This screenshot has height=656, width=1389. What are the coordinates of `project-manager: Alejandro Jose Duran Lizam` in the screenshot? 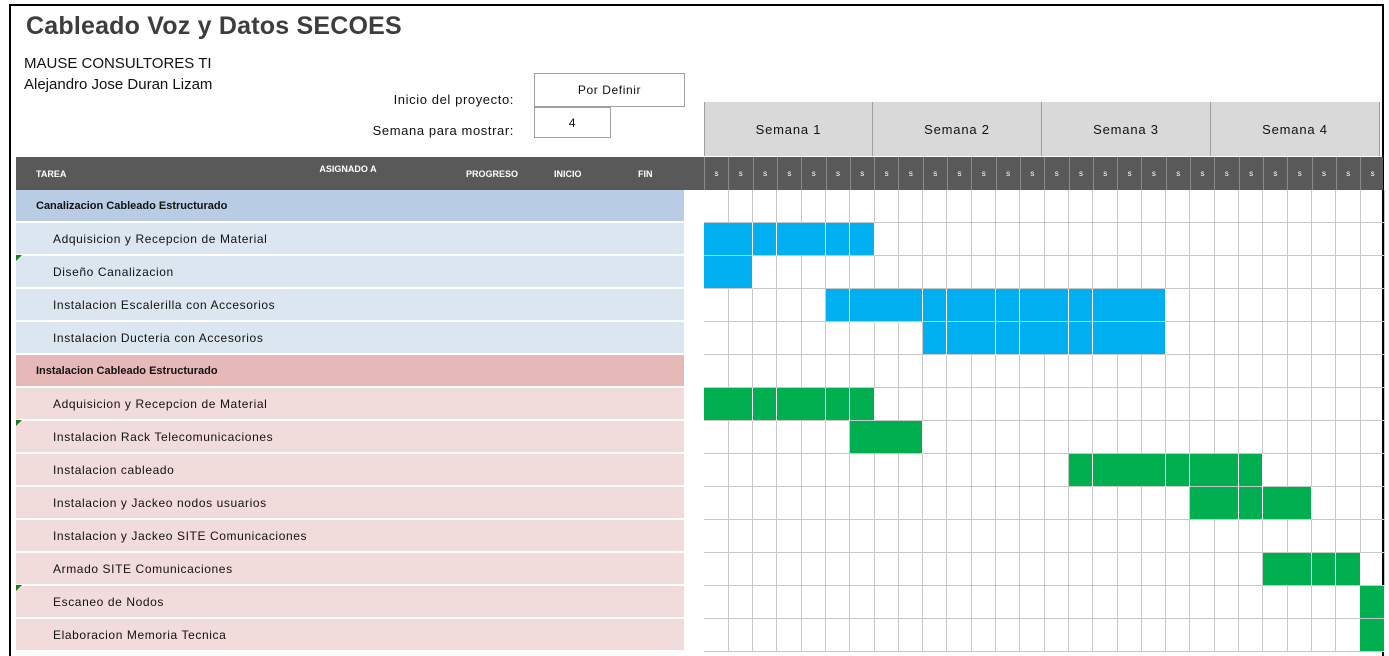 It's located at (118, 84).